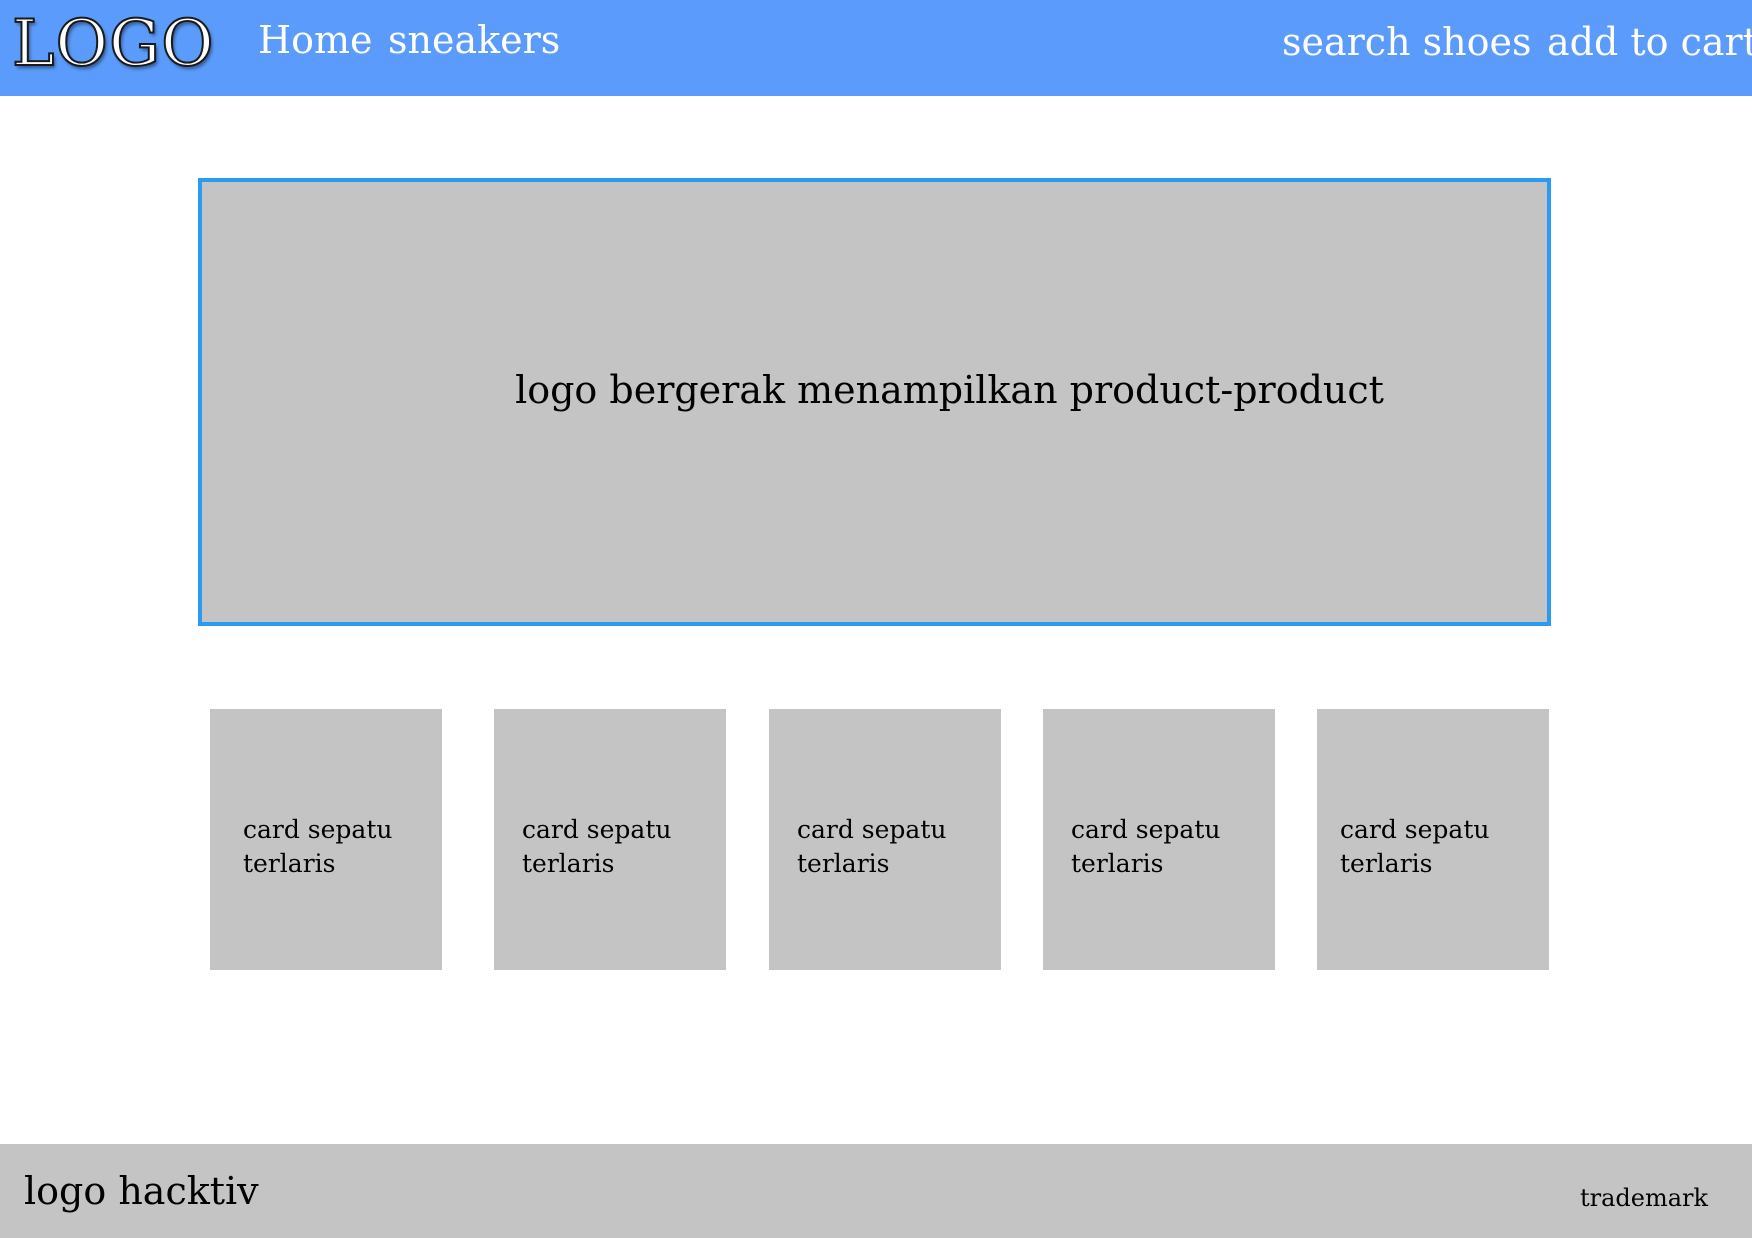  I want to click on product-card-4: card sepatu terlaris, so click(1159, 839).